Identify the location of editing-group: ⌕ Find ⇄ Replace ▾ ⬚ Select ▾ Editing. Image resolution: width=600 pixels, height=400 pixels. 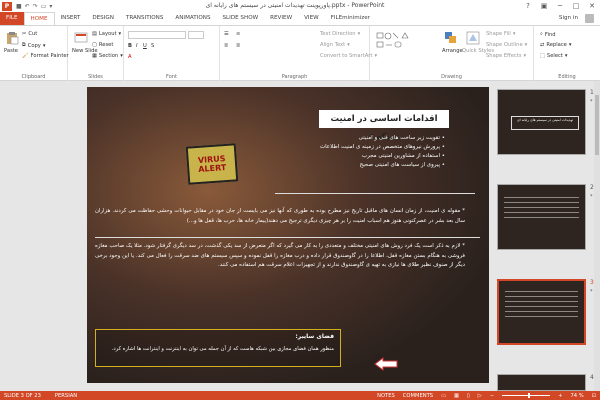
(567, 53).